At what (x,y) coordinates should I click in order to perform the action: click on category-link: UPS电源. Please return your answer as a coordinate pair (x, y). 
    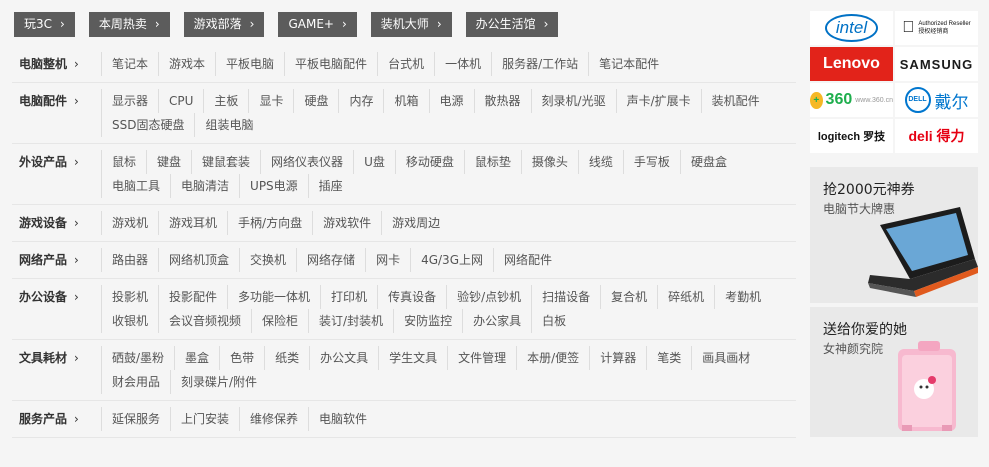
    Looking at the image, I should click on (273, 186).